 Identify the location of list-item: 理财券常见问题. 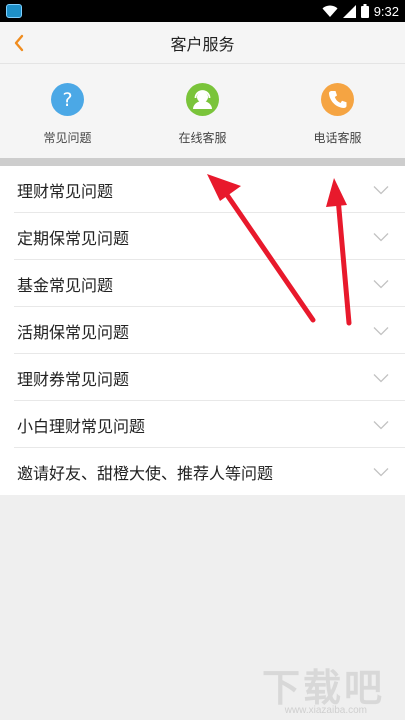
(202, 377).